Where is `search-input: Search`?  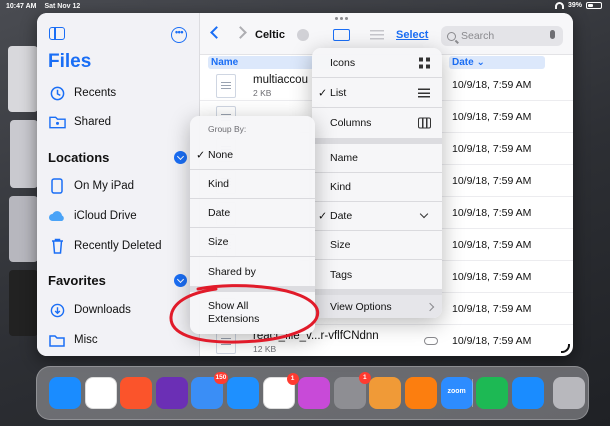 search-input: Search is located at coordinates (502, 36).